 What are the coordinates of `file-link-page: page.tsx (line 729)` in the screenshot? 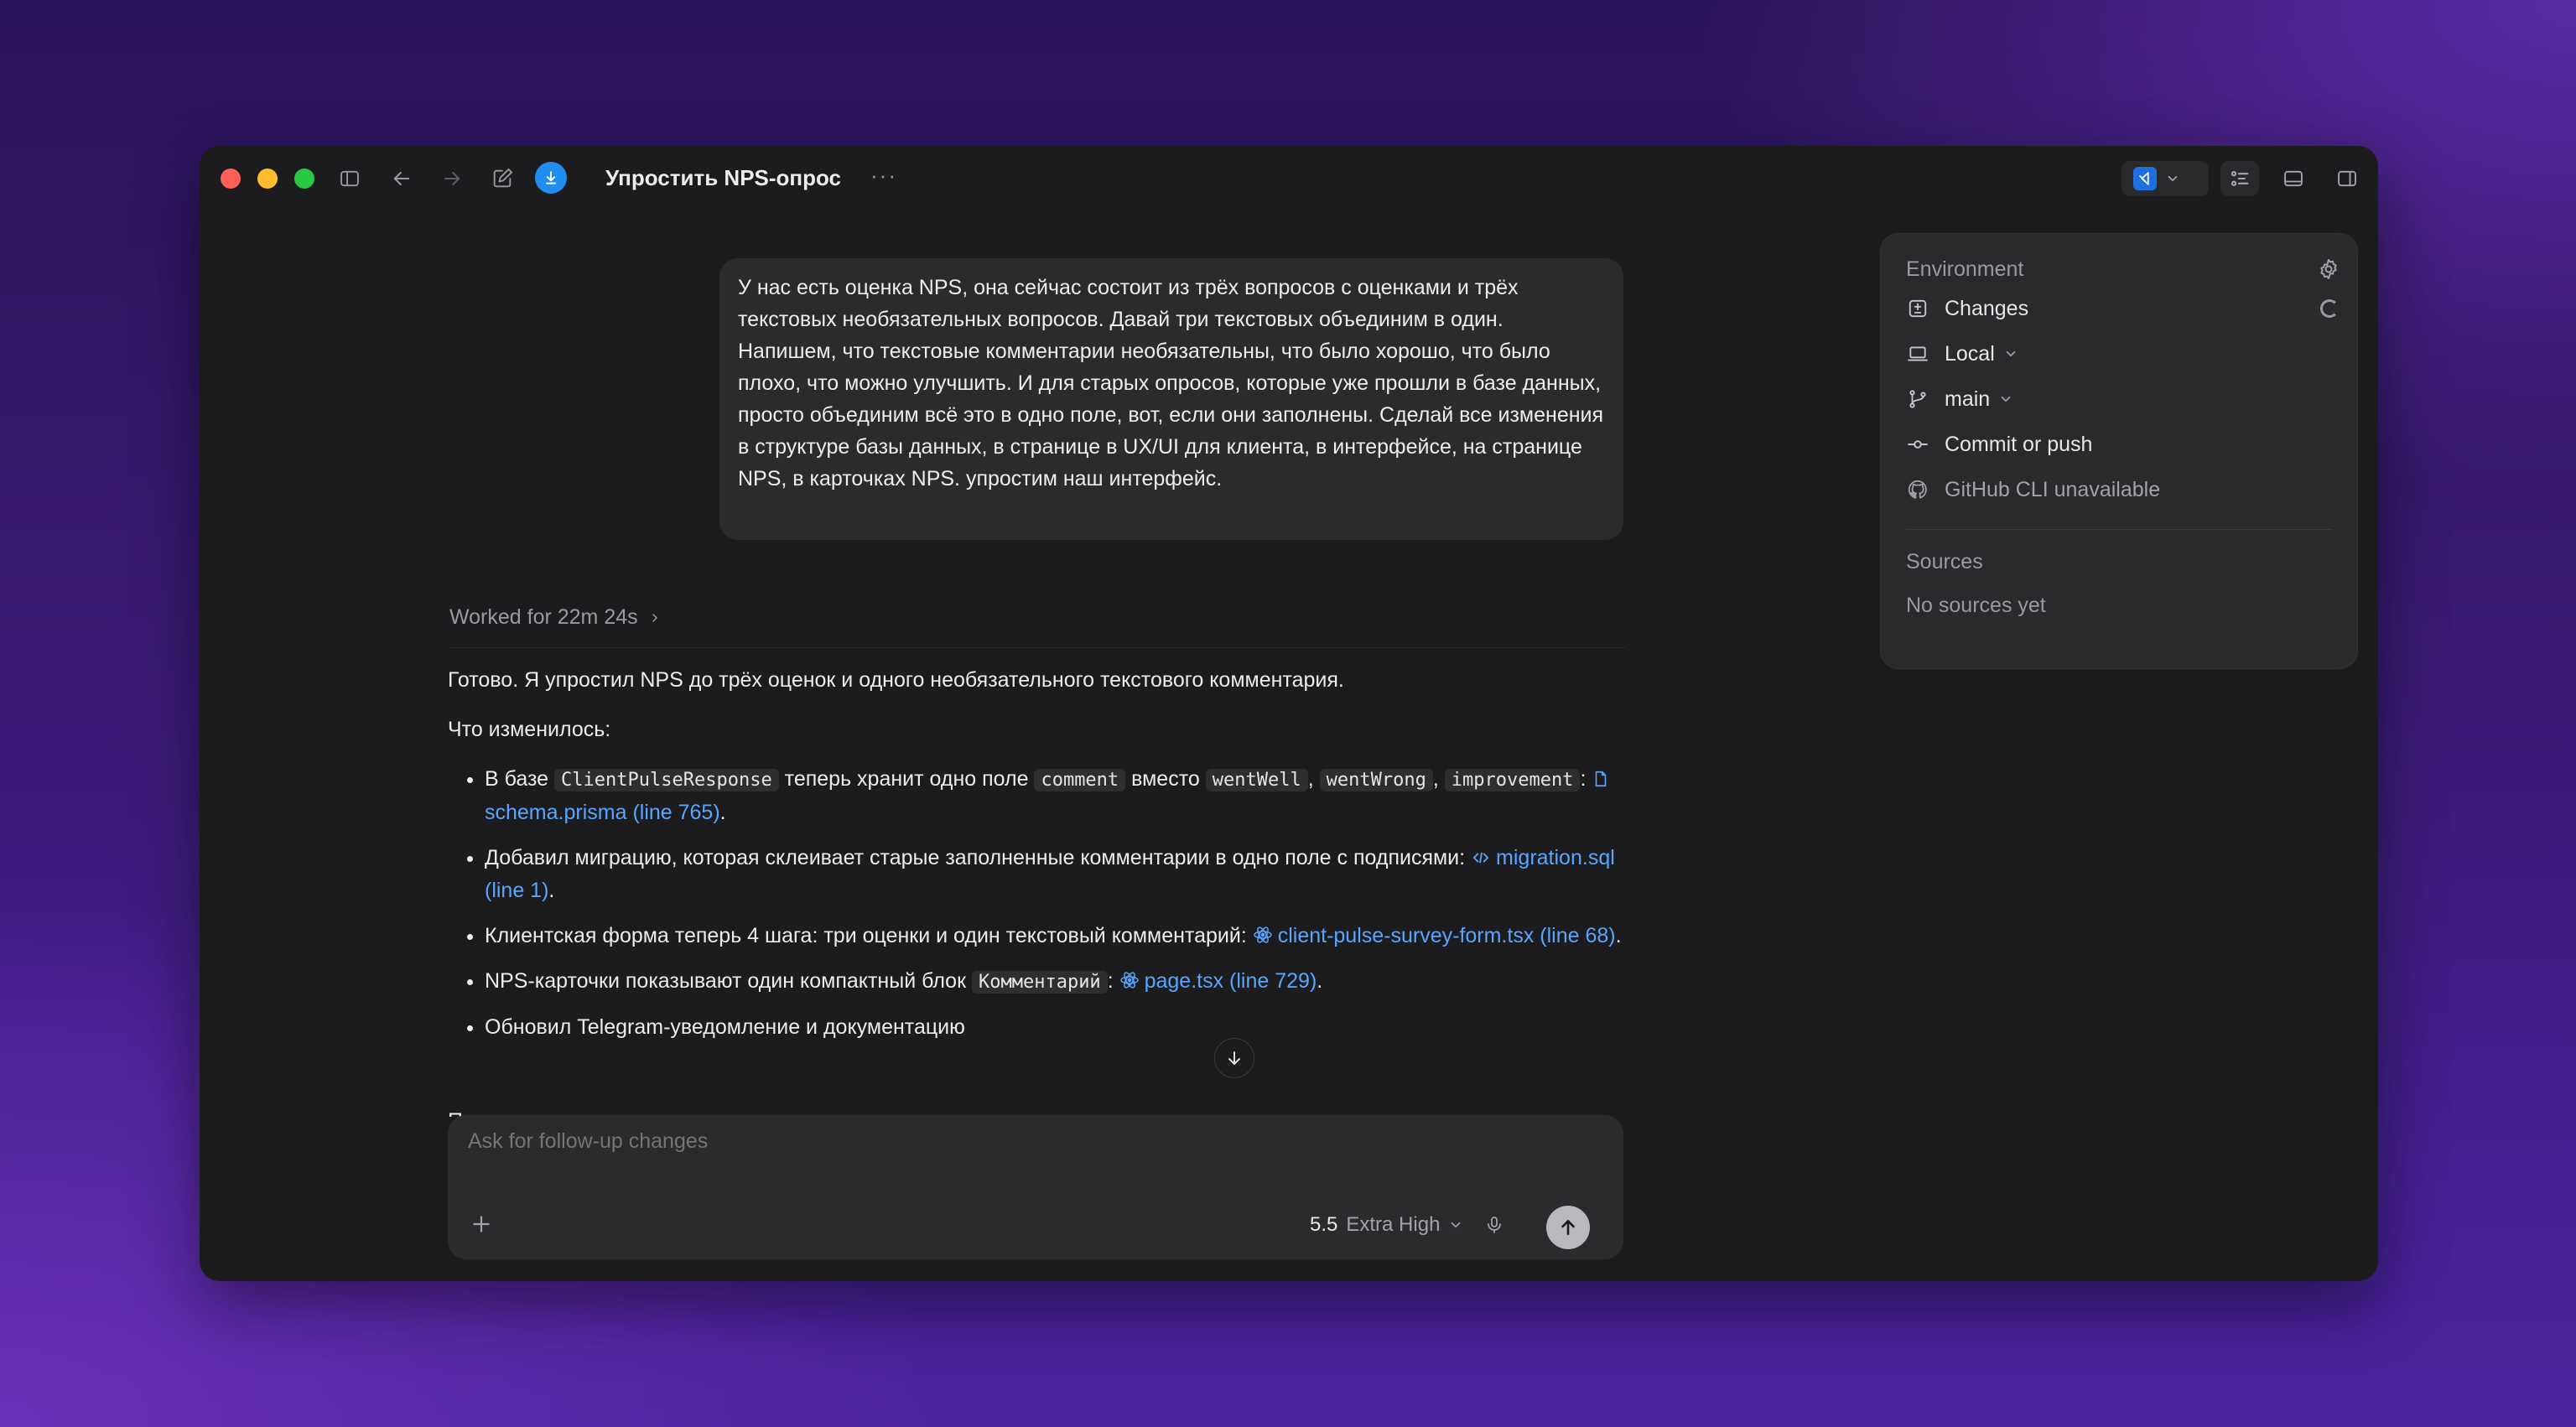 It's located at (1218, 981).